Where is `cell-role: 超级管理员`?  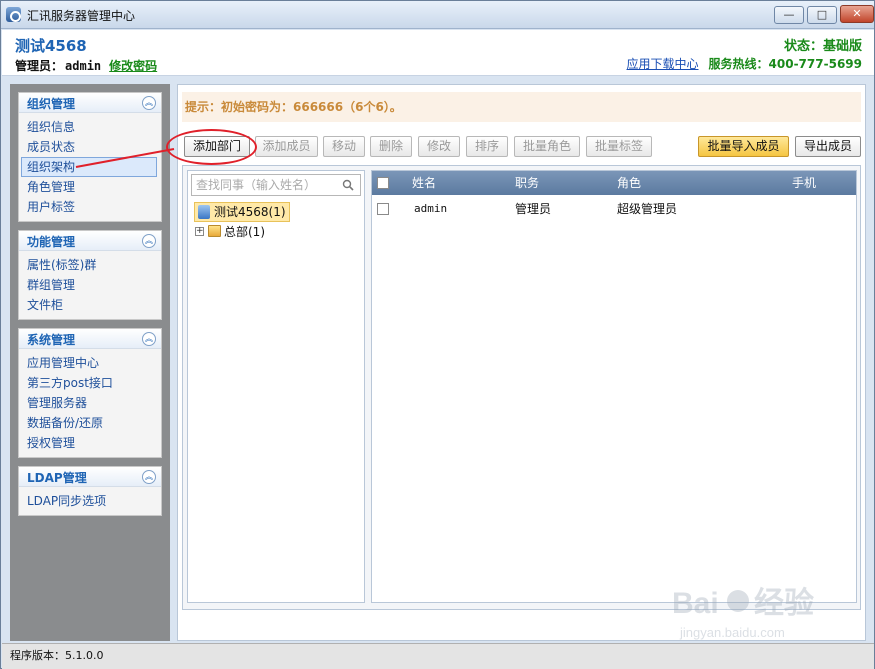 cell-role: 超级管理员 is located at coordinates (647, 209).